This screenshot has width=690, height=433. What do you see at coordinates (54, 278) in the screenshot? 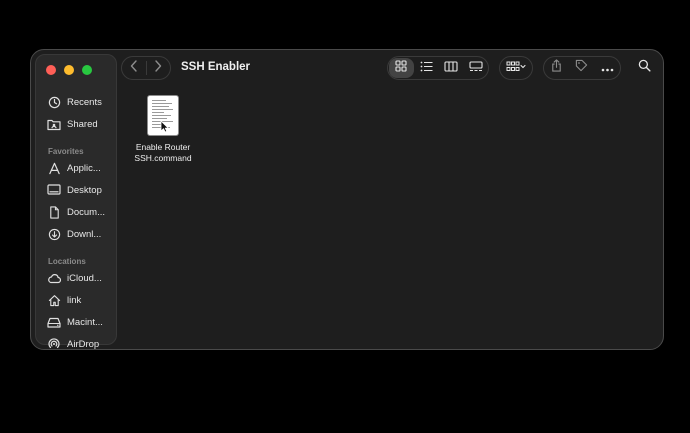
I see `cloud-icon` at bounding box center [54, 278].